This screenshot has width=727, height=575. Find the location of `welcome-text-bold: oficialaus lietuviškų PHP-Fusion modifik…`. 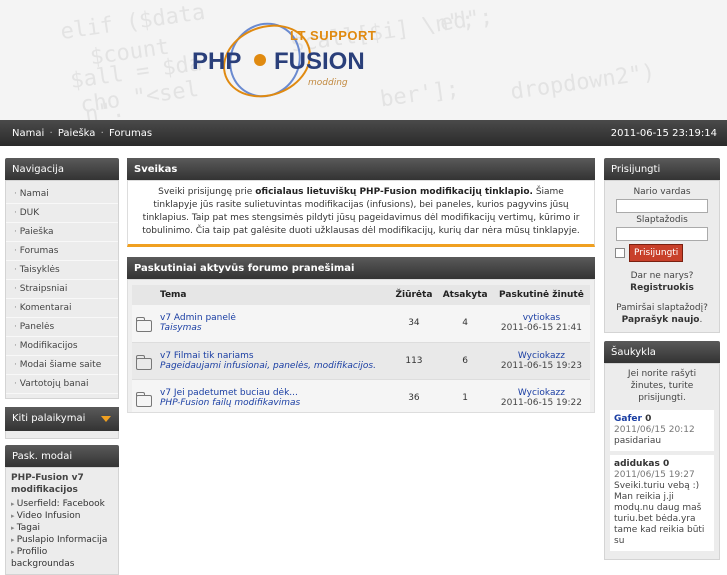

welcome-text-bold: oficialaus lietuviškų PHP-Fusion modifik… is located at coordinates (394, 192).